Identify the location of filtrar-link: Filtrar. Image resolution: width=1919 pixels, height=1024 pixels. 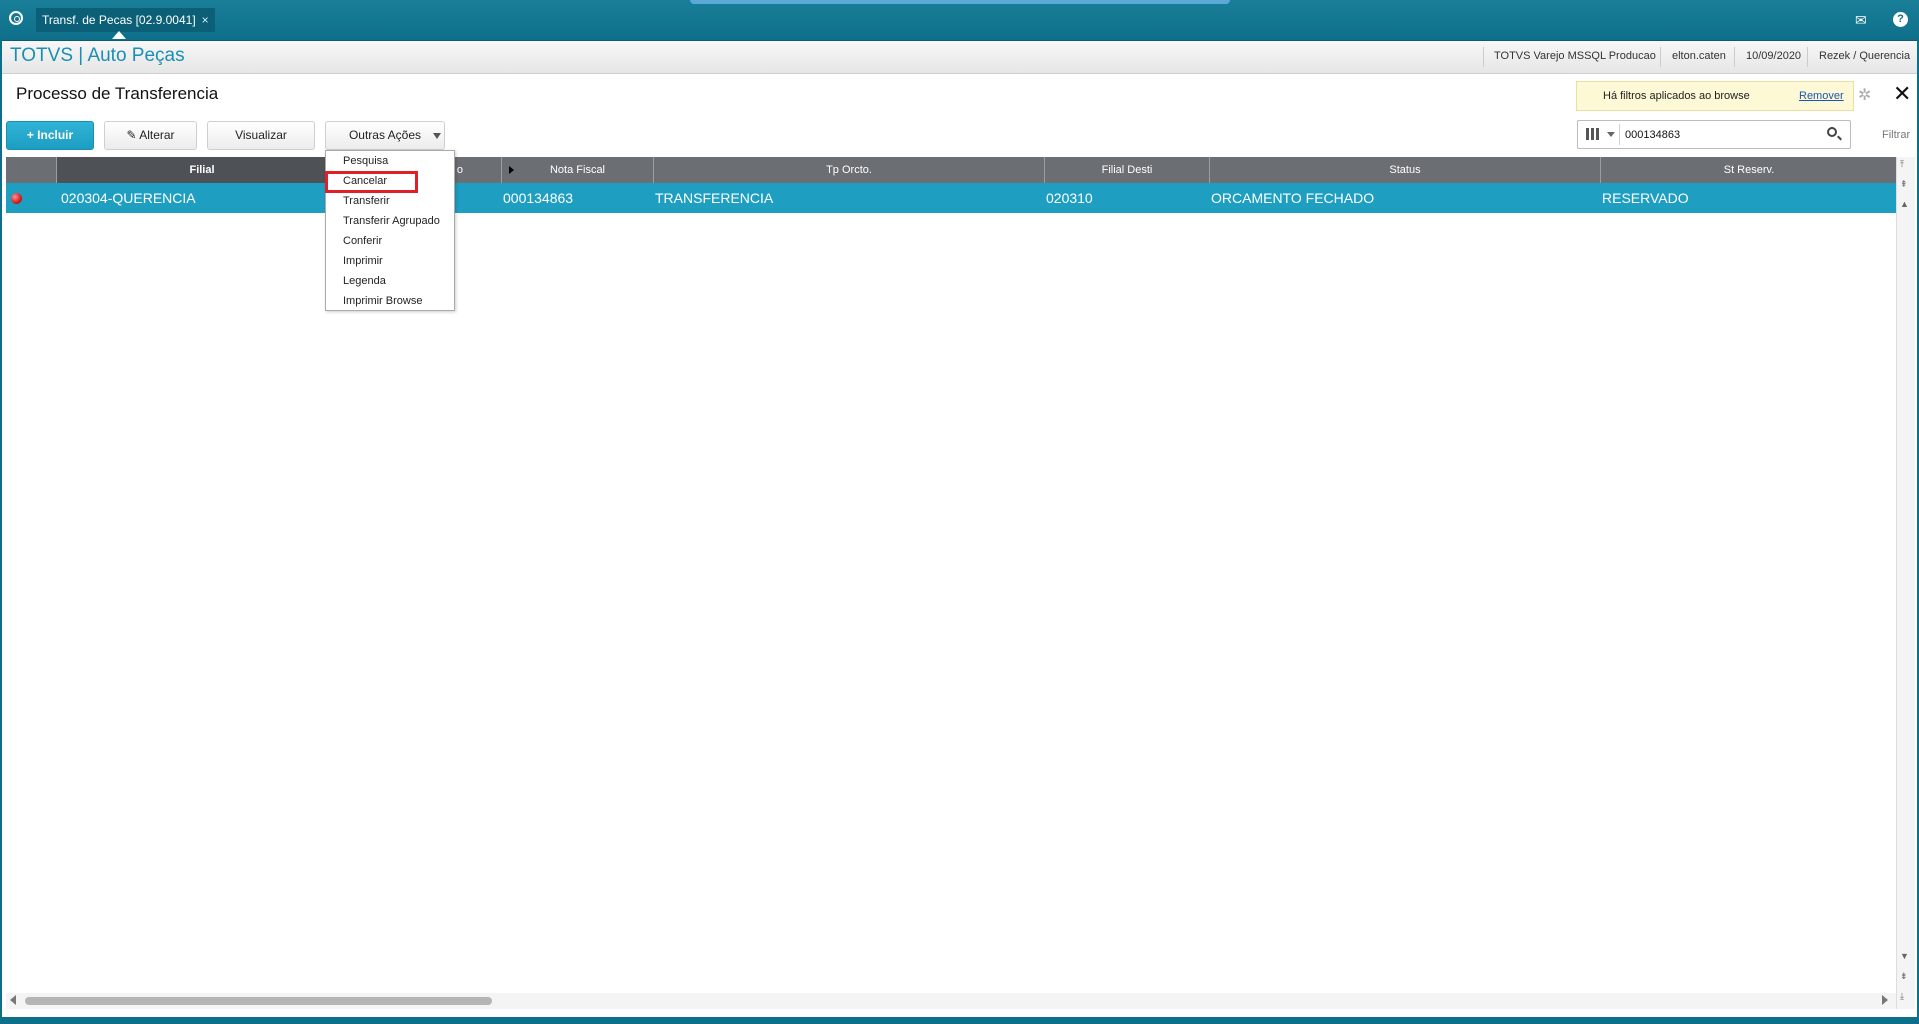
(1896, 135).